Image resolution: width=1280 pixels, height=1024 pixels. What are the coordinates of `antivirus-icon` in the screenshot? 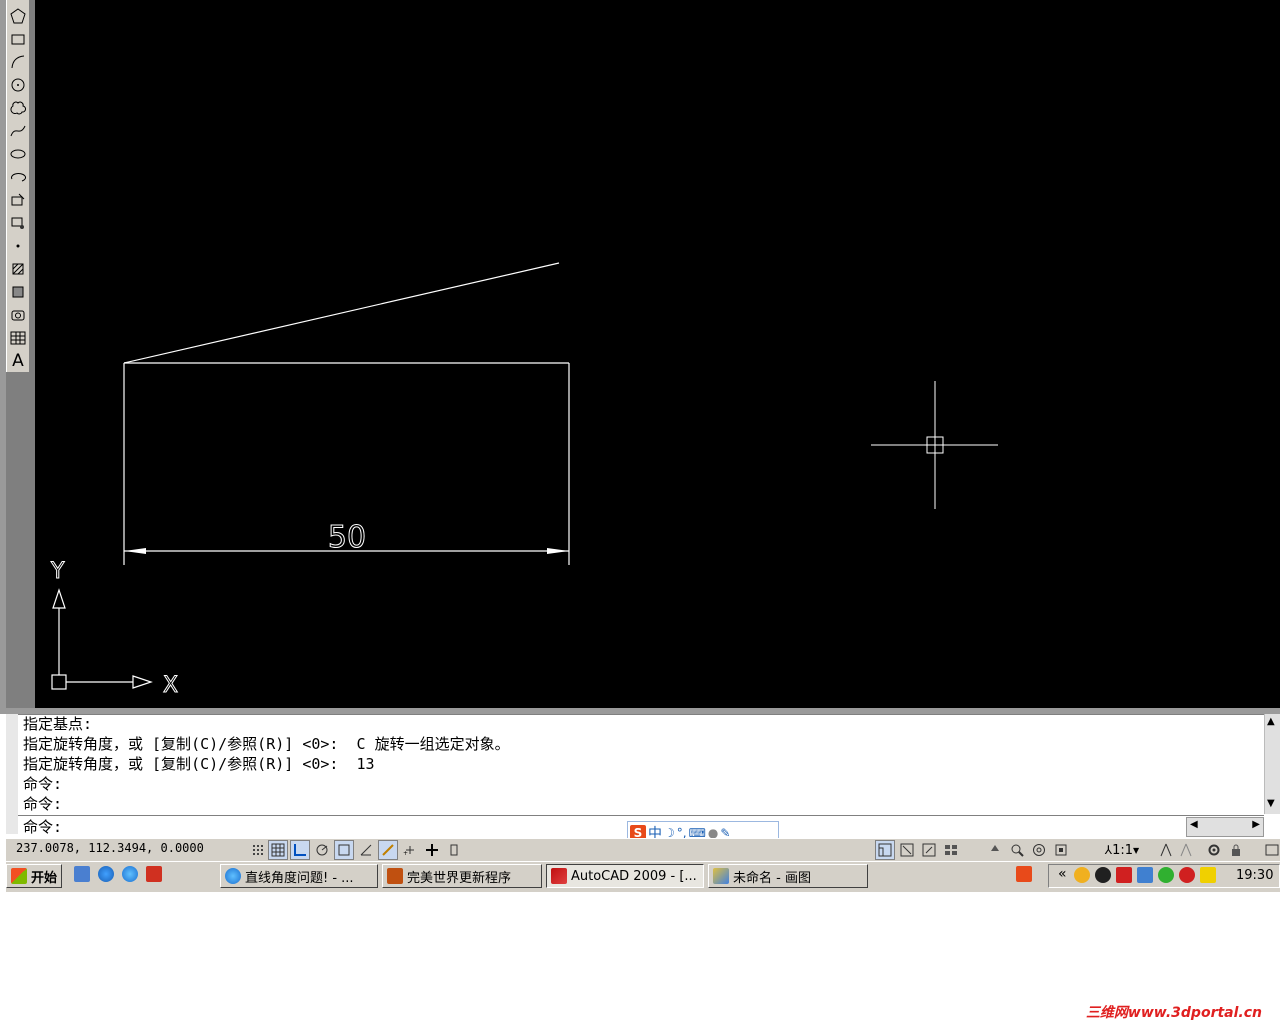 It's located at (1187, 875).